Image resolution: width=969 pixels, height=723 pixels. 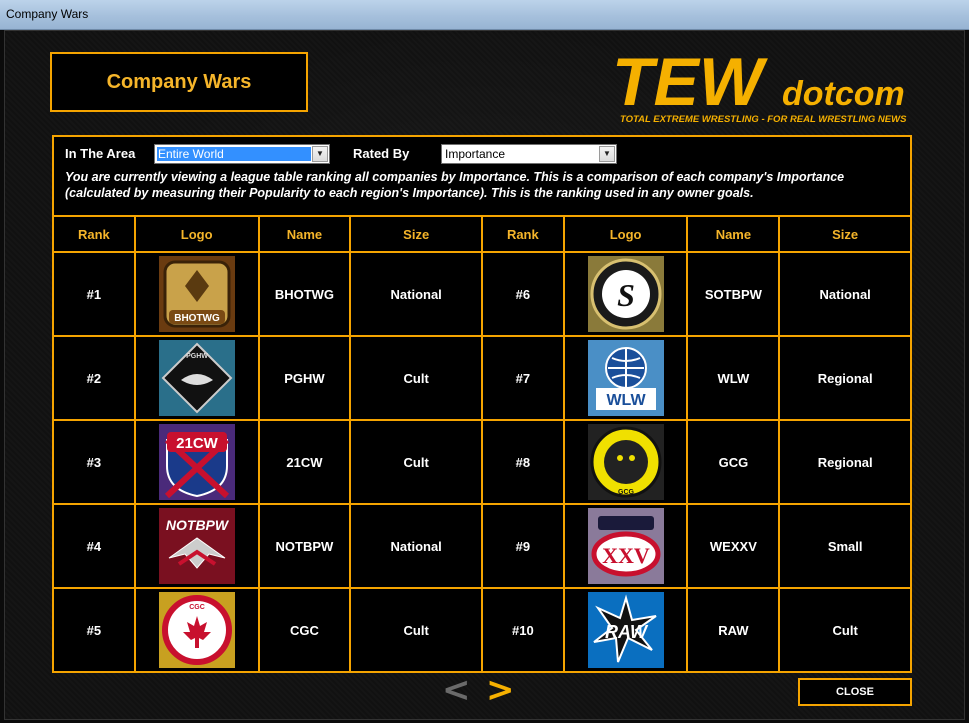 I want to click on window-title: Company Wars, so click(x=47, y=14).